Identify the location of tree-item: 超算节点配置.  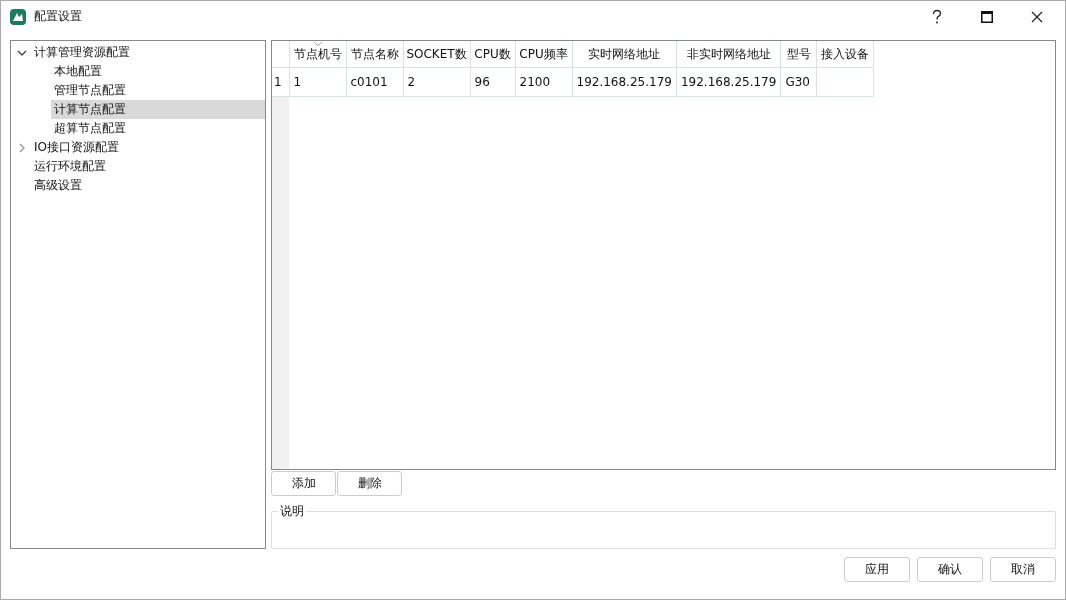
(158, 128).